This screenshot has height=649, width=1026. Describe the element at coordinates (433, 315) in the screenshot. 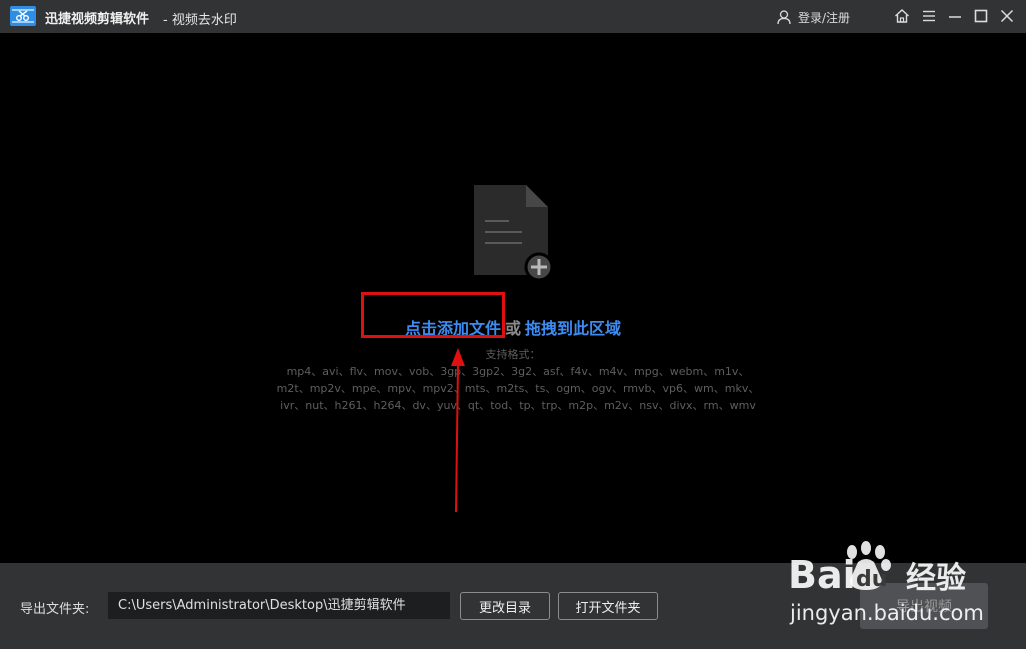

I see `highlight-annotation-box` at that location.